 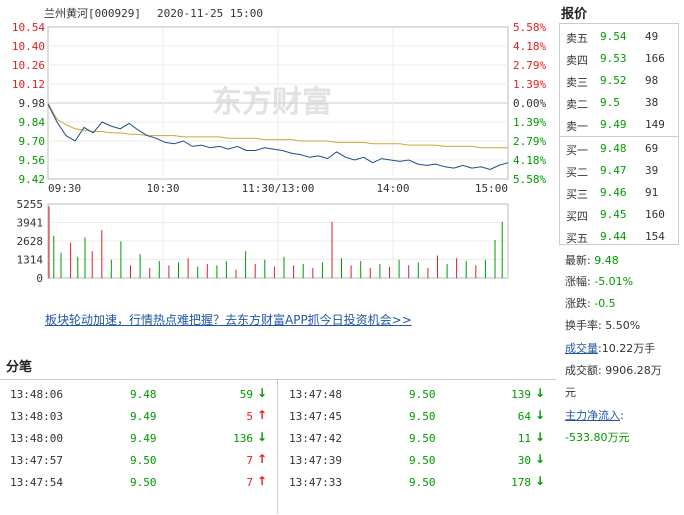 I want to click on price-tick-label: 9.42, so click(x=32, y=179).